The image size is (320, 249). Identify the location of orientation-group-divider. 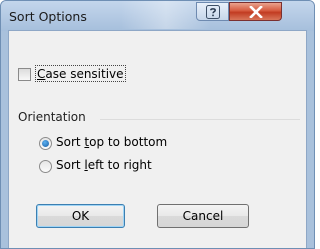
(200, 119).